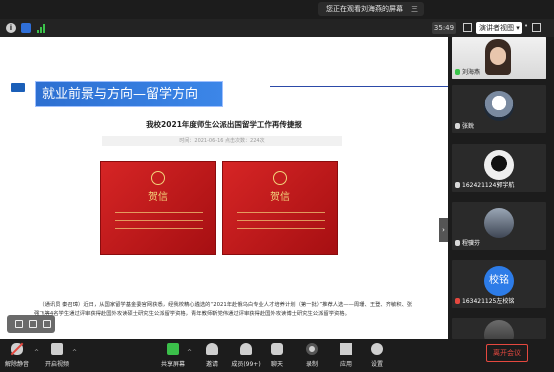 The height and width of the screenshot is (372, 554). What do you see at coordinates (484, 184) in the screenshot?
I see `participant-name: 162421124郭宇航` at bounding box center [484, 184].